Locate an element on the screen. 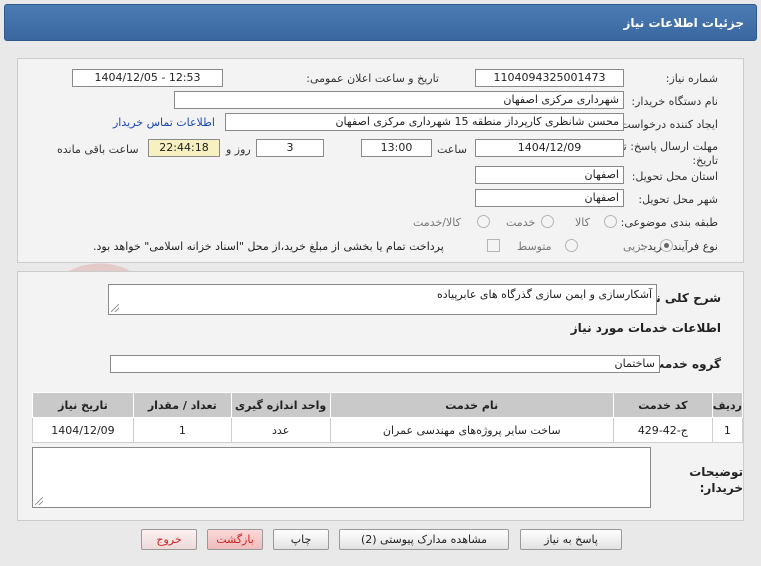 This screenshot has height=566, width=761. services-section-title: اطلاعات خدمات مورد نیاز is located at coordinates (645, 328).